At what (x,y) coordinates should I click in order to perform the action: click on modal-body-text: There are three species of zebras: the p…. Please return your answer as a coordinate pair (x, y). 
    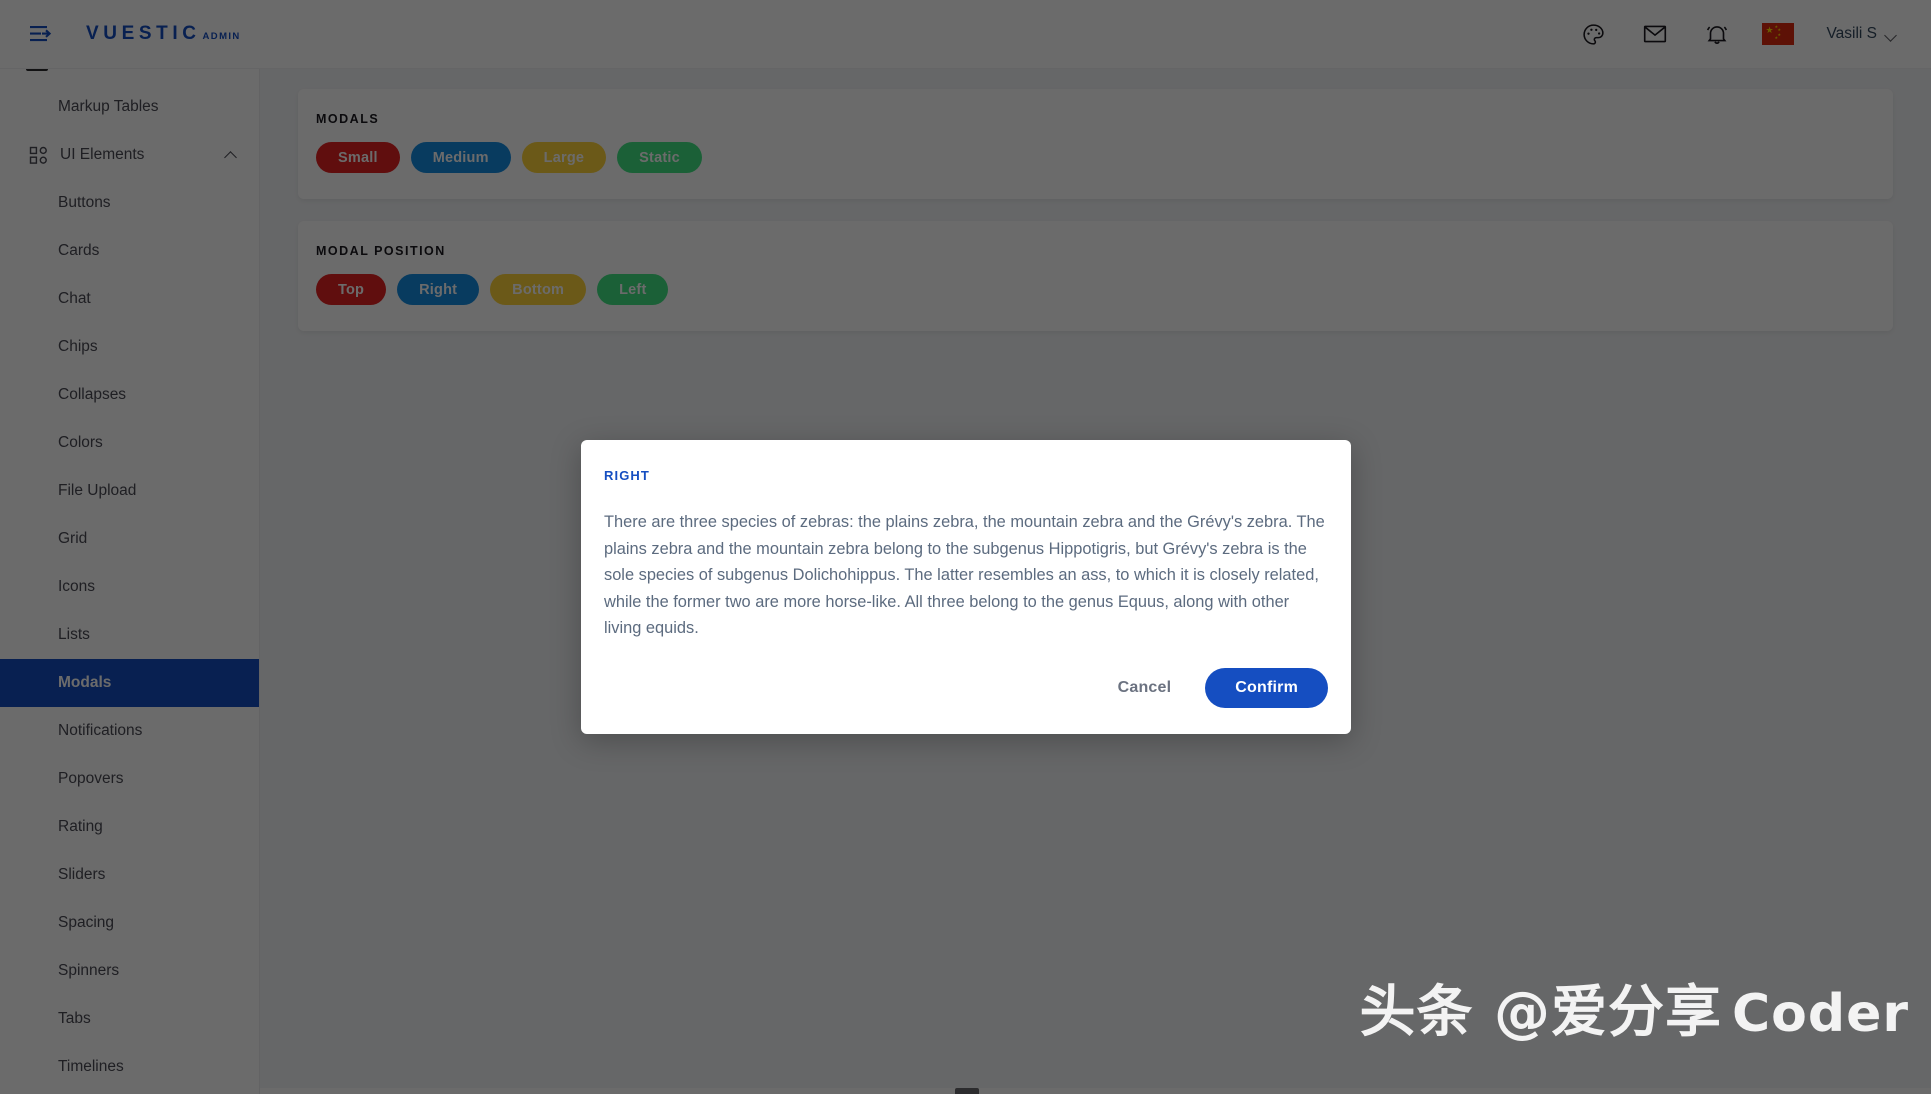
    Looking at the image, I should click on (964, 575).